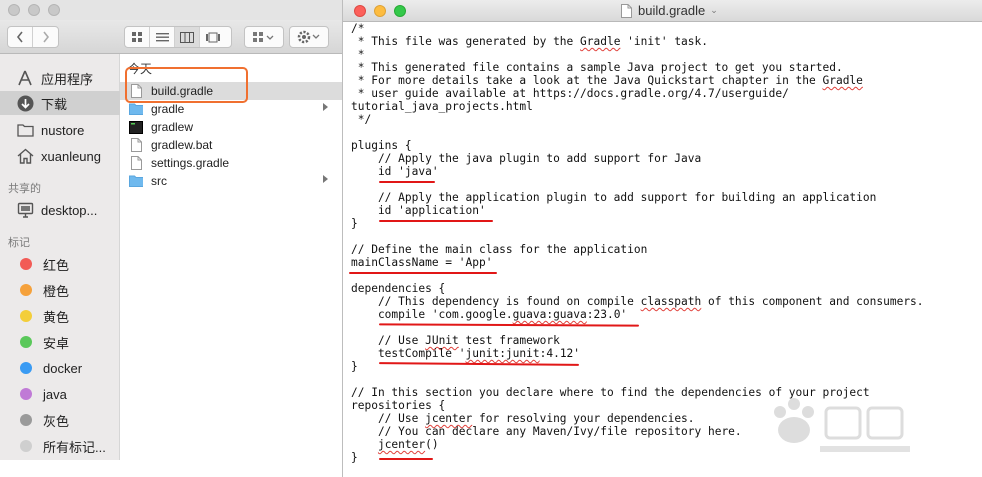 This screenshot has height=477, width=982. I want to click on sidebar-tag-label: java, so click(55, 394).